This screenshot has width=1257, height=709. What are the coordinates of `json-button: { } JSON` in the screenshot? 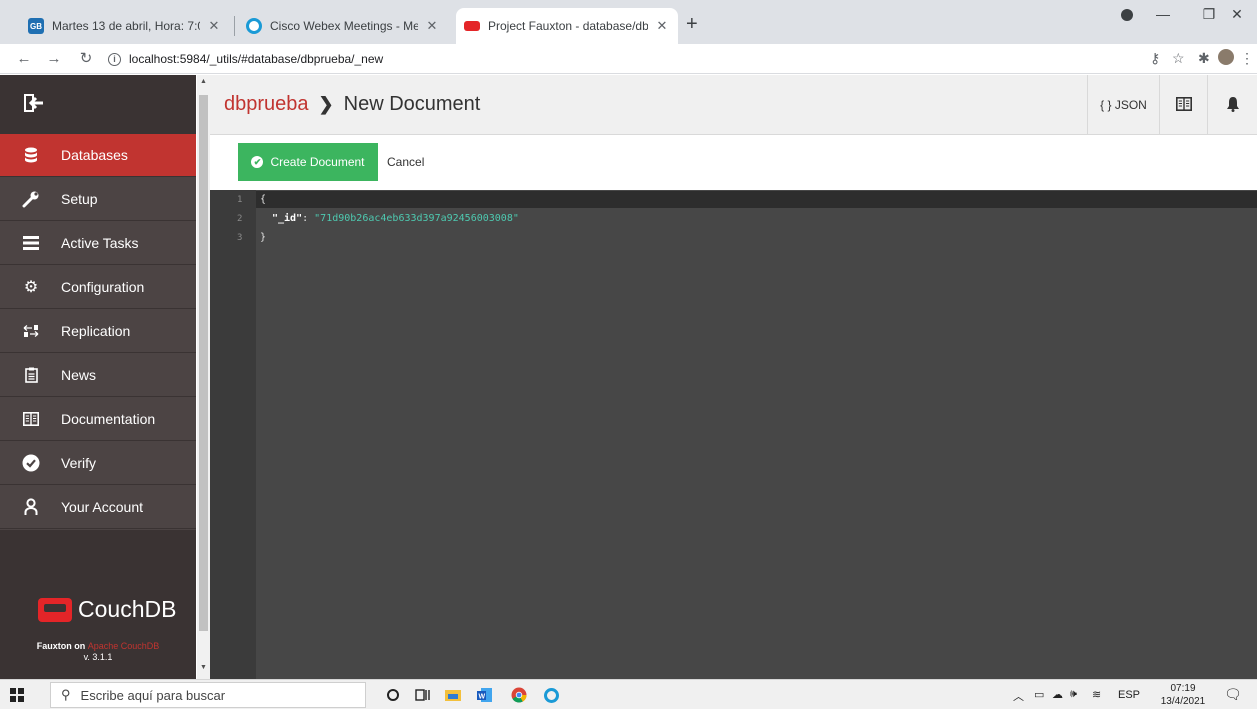 It's located at (1123, 105).